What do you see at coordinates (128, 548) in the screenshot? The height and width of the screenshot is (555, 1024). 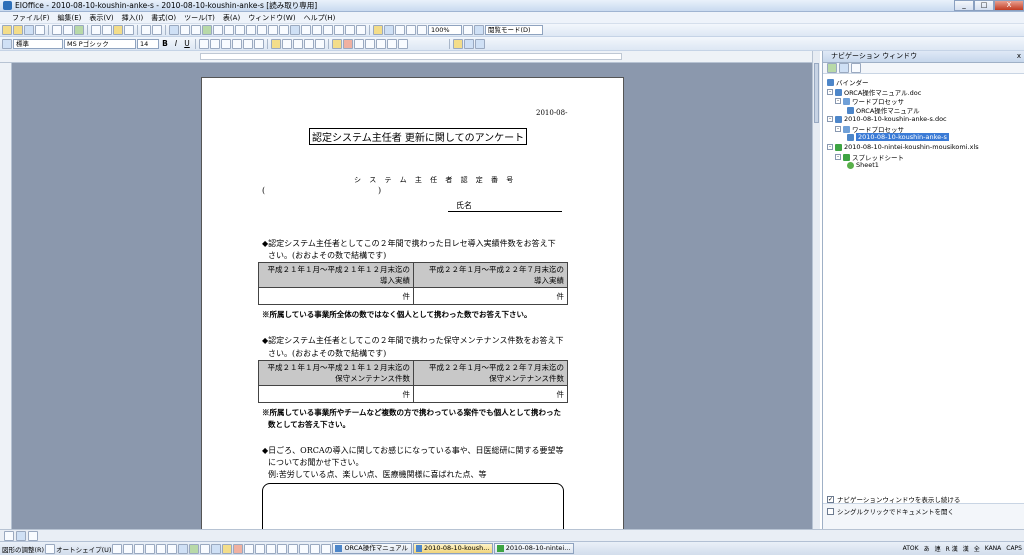 I see `arrow-icon` at bounding box center [128, 548].